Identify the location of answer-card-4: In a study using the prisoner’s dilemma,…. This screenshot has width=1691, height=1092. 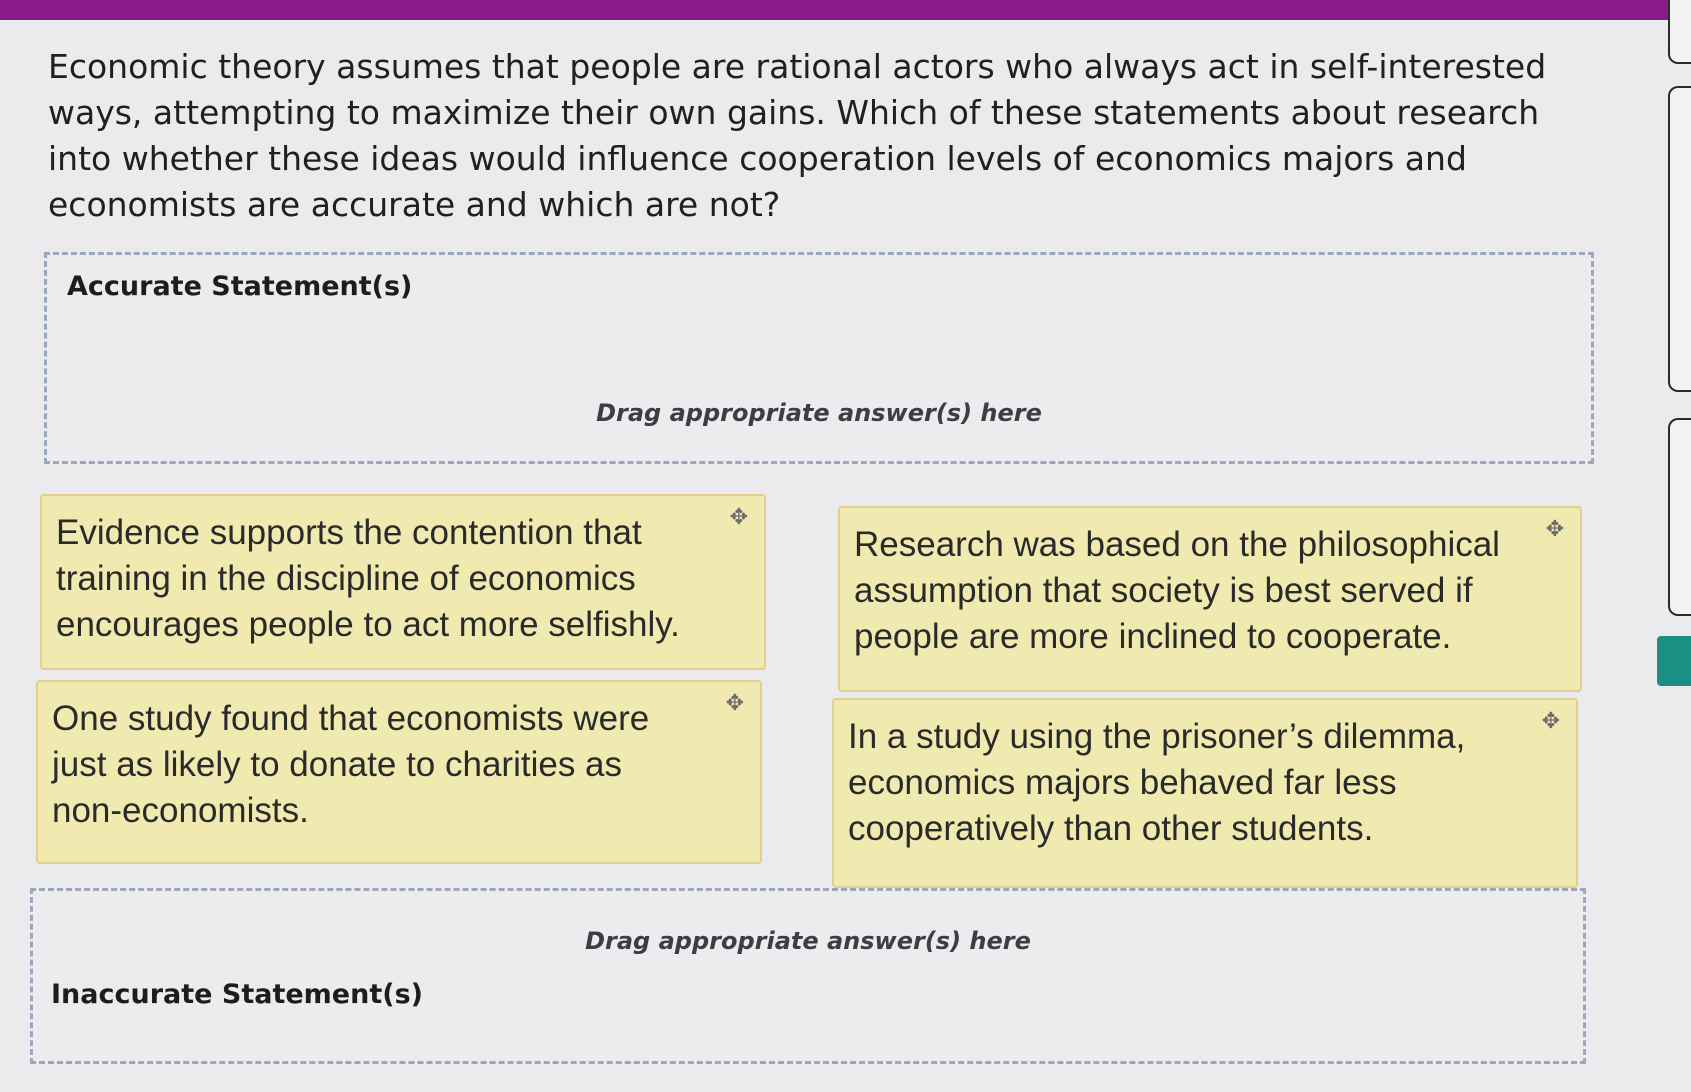
(1205, 793).